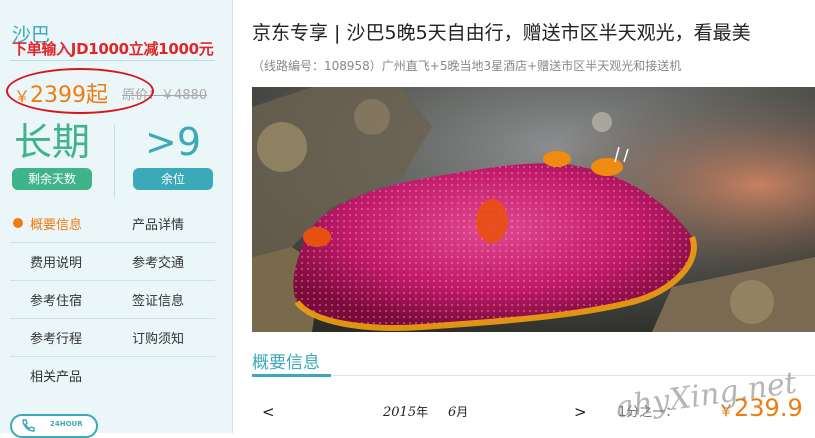  What do you see at coordinates (61, 223) in the screenshot?
I see `nav-item-overview: 概要信息` at bounding box center [61, 223].